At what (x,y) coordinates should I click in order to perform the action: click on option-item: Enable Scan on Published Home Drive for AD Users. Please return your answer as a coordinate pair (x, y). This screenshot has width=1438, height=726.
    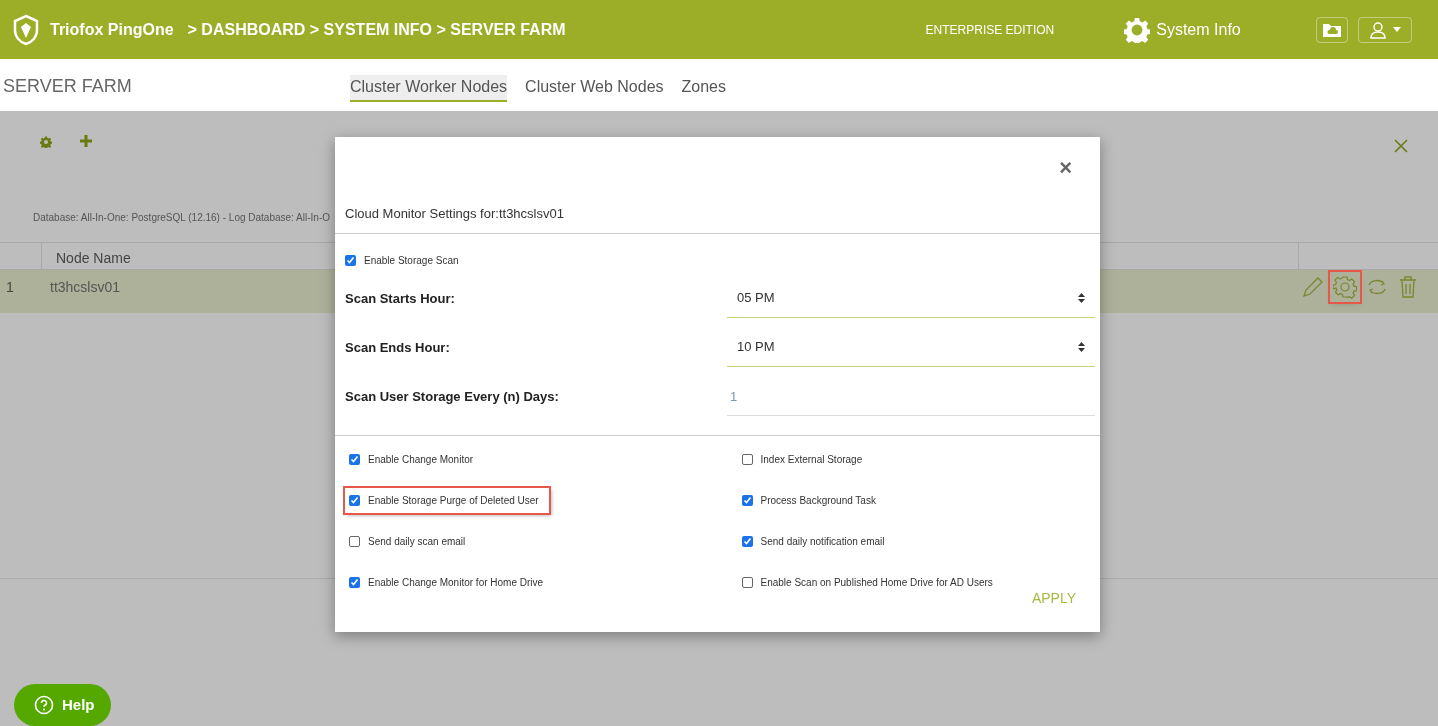
    Looking at the image, I should click on (867, 582).